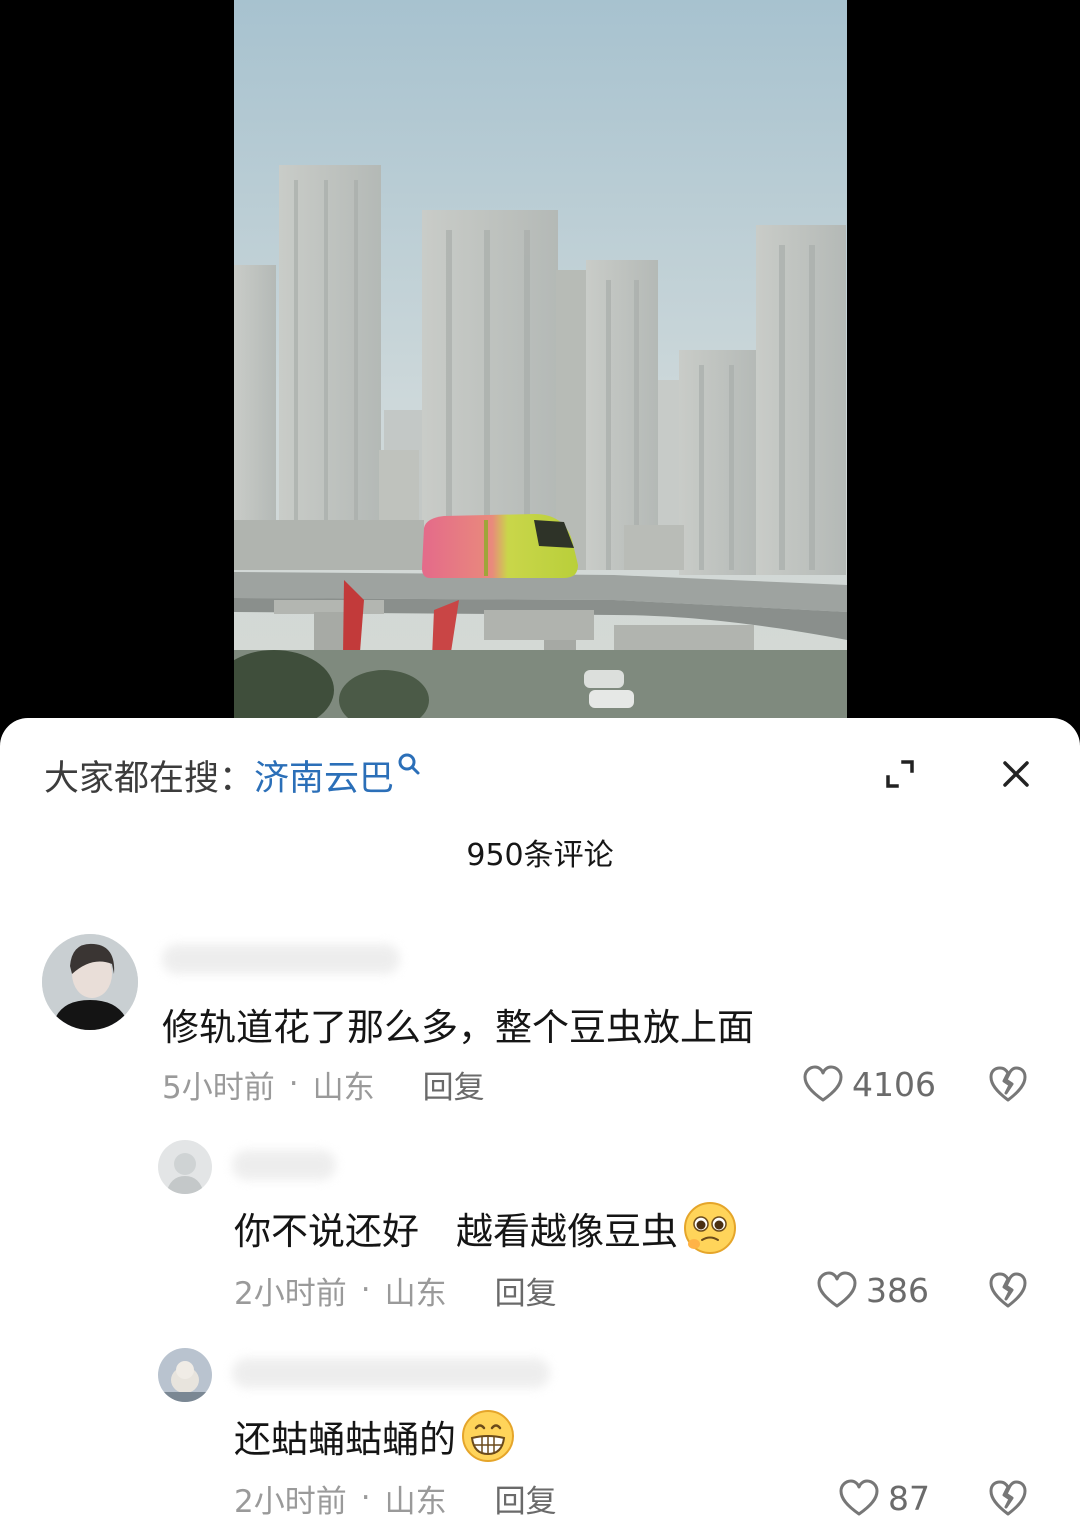  Describe the element at coordinates (456, 1231) in the screenshot. I see `comment-text-content: 你不说还好 越看越像豆虫` at that location.